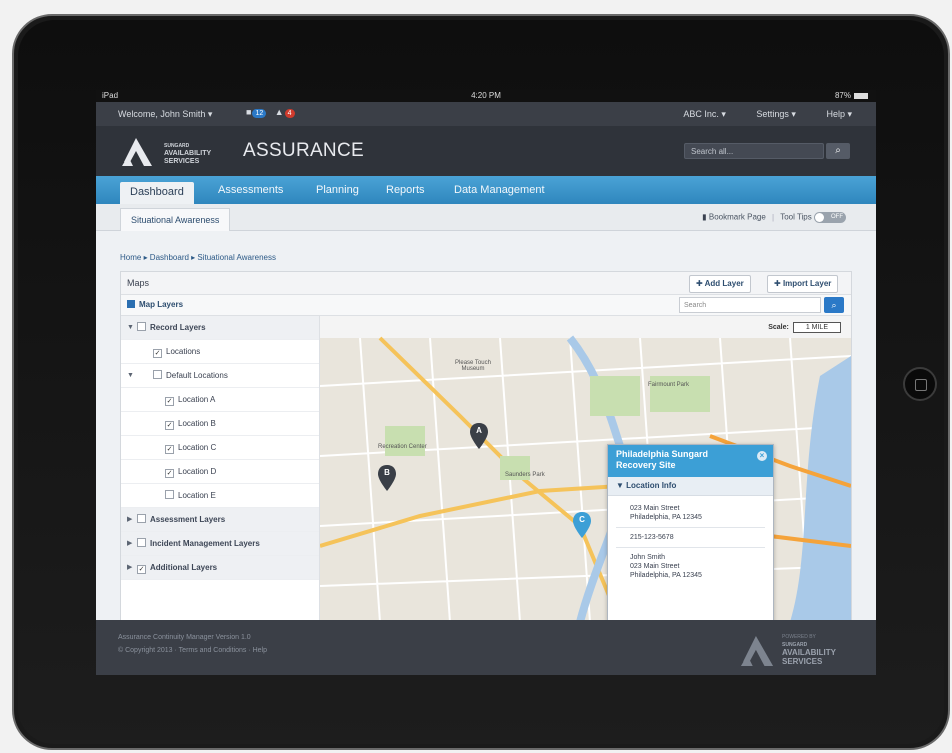 This screenshot has width=952, height=753. I want to click on tree-label: Location C, so click(197, 447).